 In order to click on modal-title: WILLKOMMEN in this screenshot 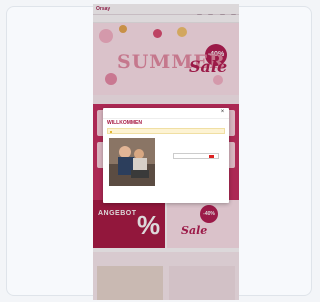, I will do `click(124, 123)`.